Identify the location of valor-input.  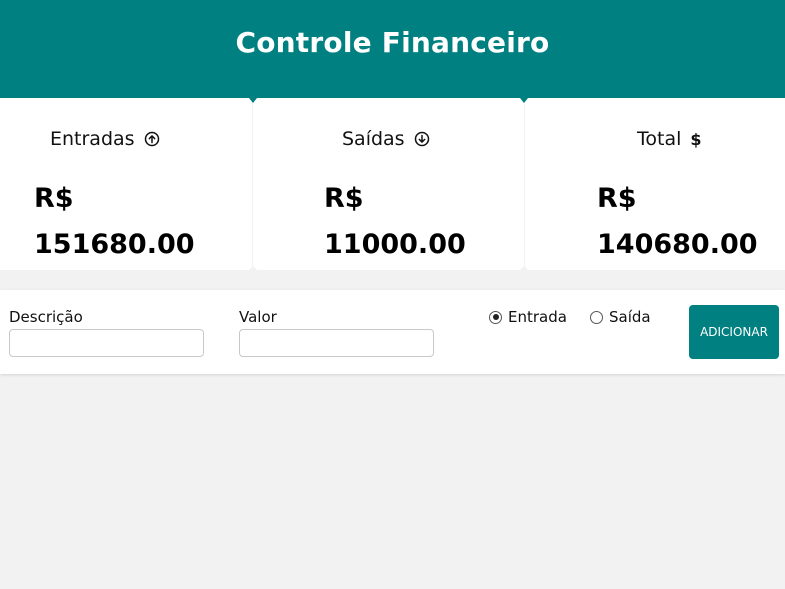
(336, 343).